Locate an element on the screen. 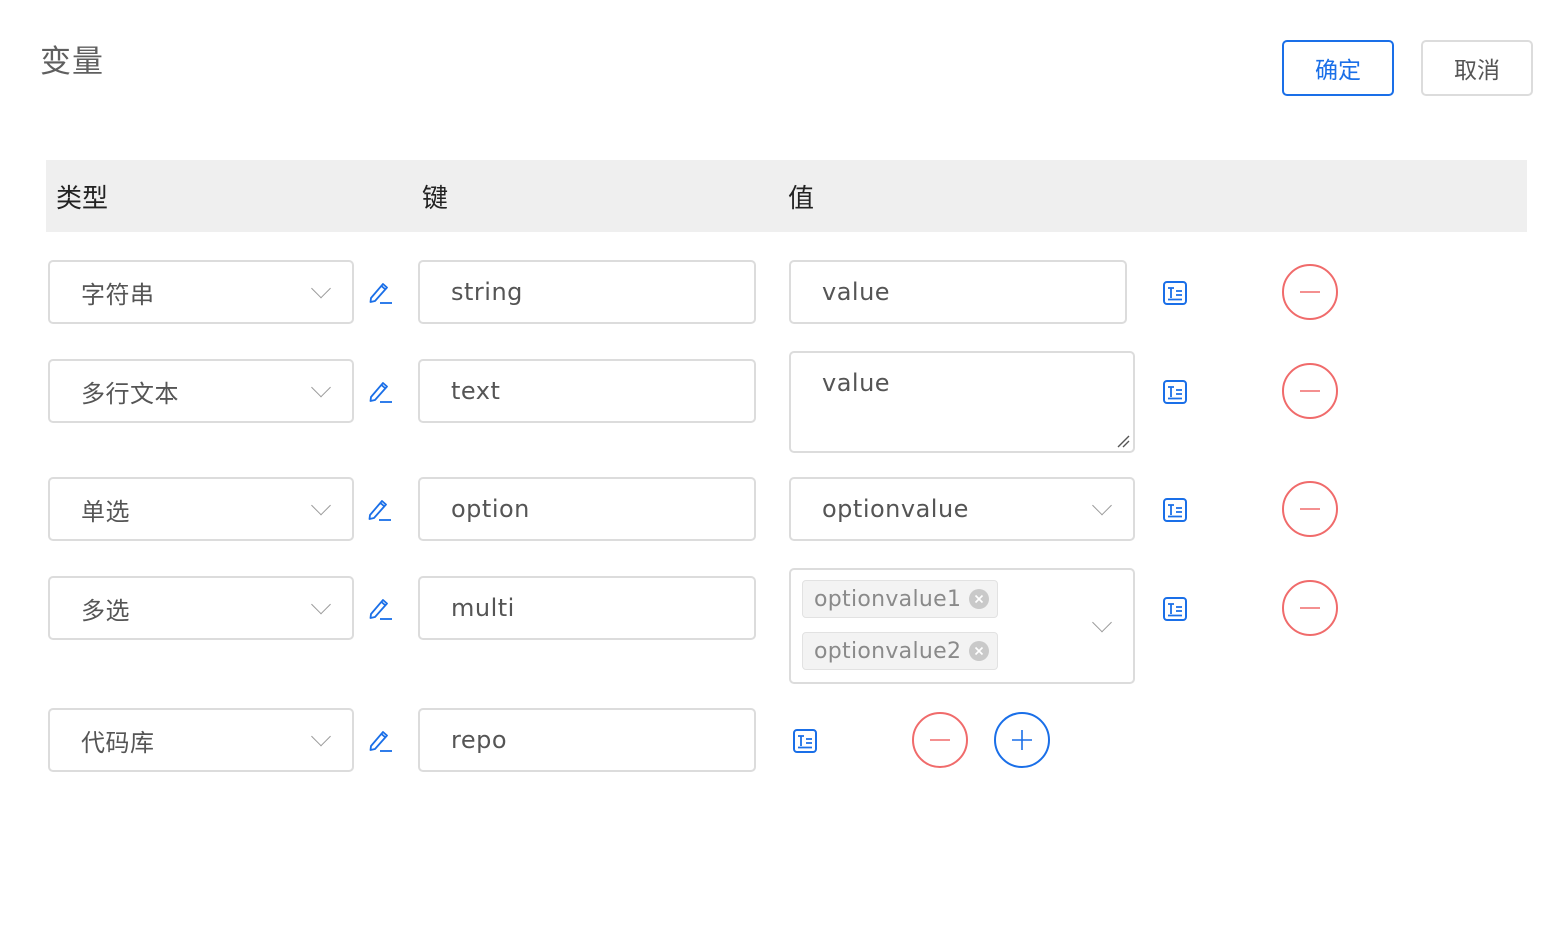 Image resolution: width=1564 pixels, height=935 pixels. type-select-value: 多行文本 is located at coordinates (130, 393).